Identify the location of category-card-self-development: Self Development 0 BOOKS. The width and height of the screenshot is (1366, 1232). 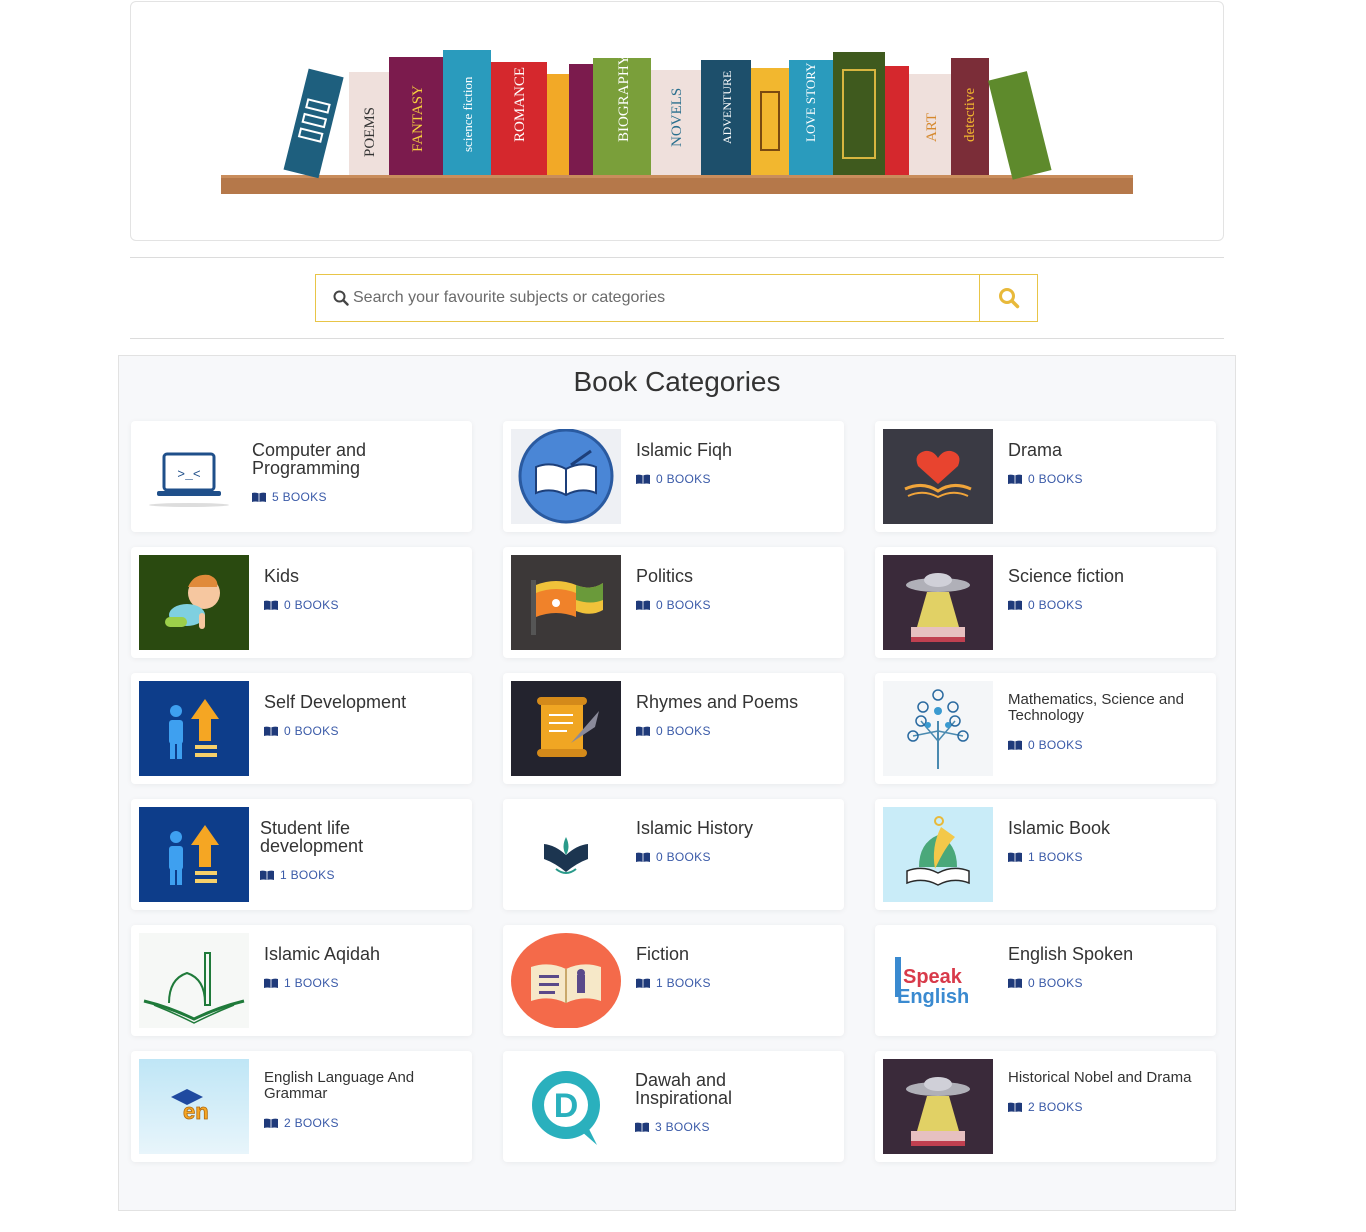
(301, 728).